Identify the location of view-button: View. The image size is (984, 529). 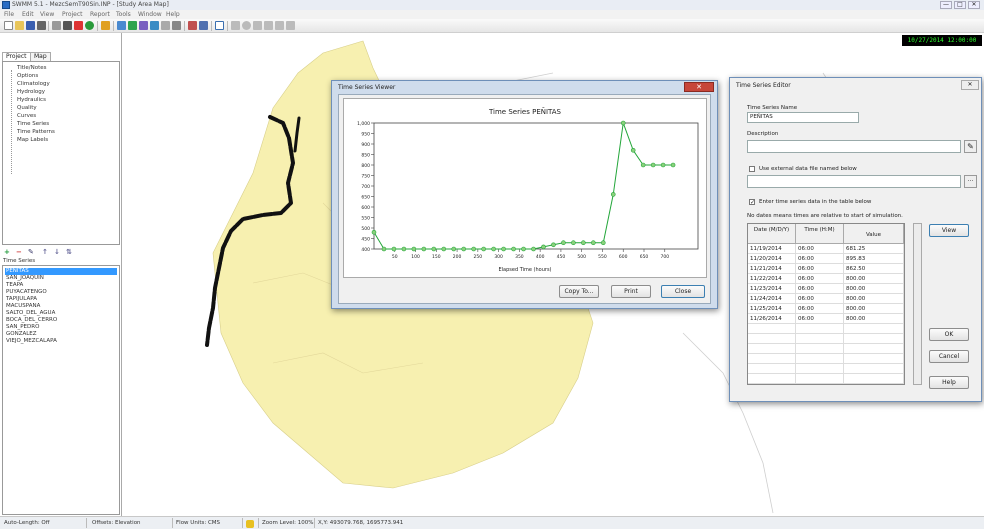
(949, 230).